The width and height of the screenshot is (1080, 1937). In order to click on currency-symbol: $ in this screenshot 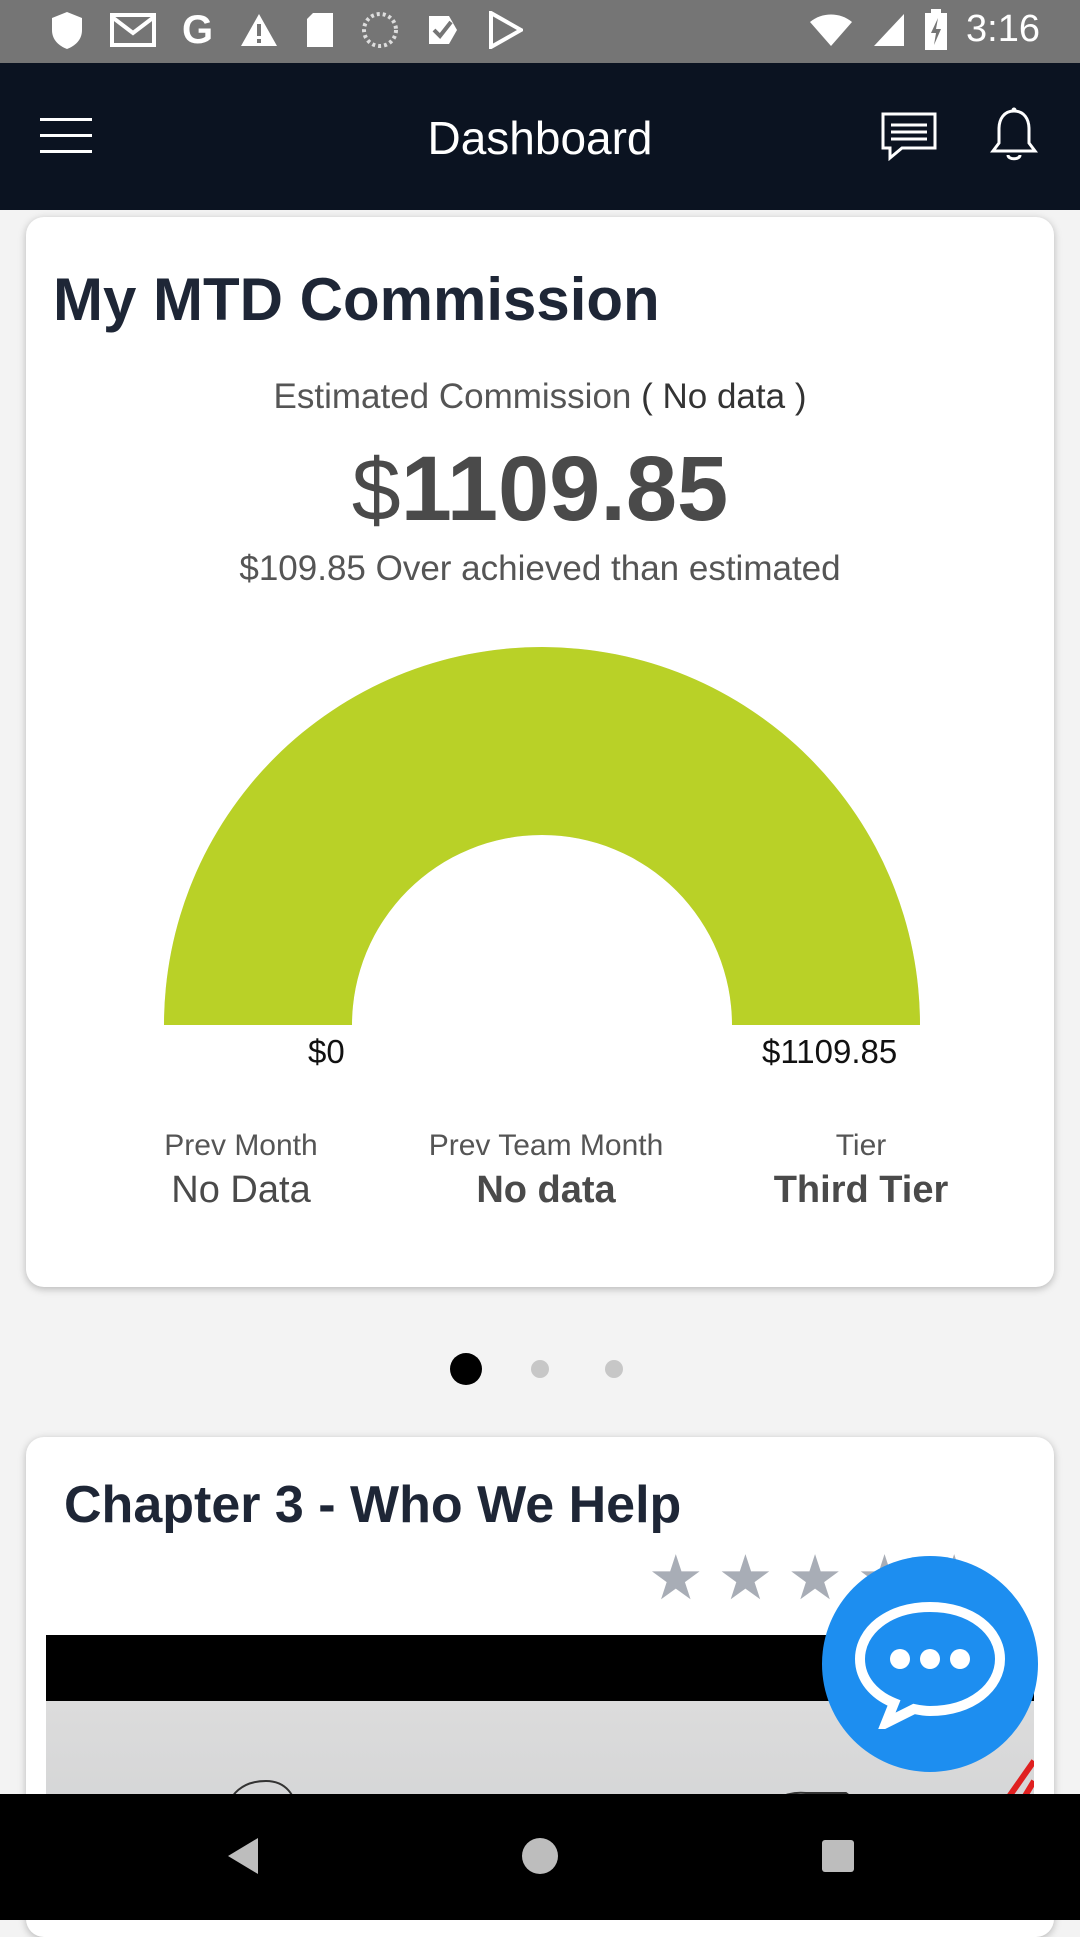, I will do `click(376, 489)`.